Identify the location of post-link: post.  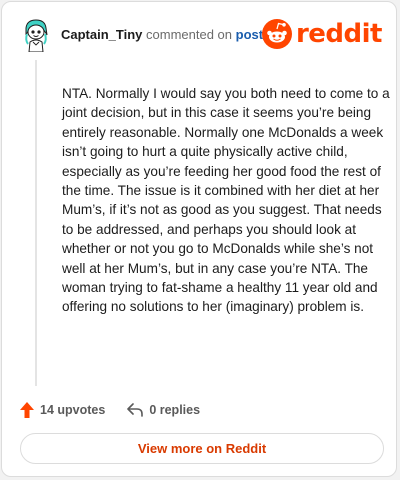
(249, 34).